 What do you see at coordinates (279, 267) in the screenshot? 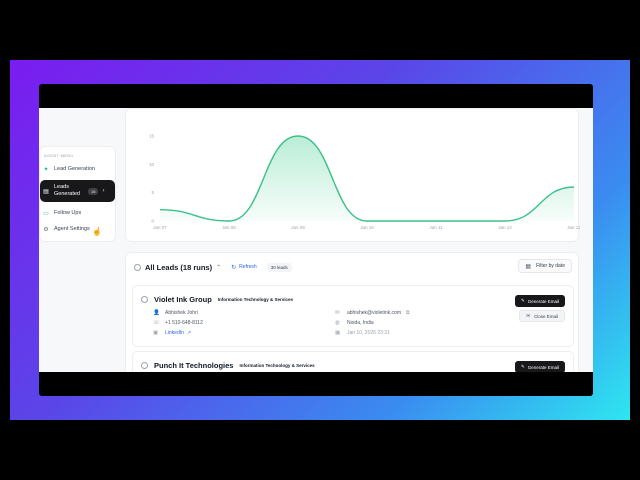
I see `leads-count: 30 leads` at bounding box center [279, 267].